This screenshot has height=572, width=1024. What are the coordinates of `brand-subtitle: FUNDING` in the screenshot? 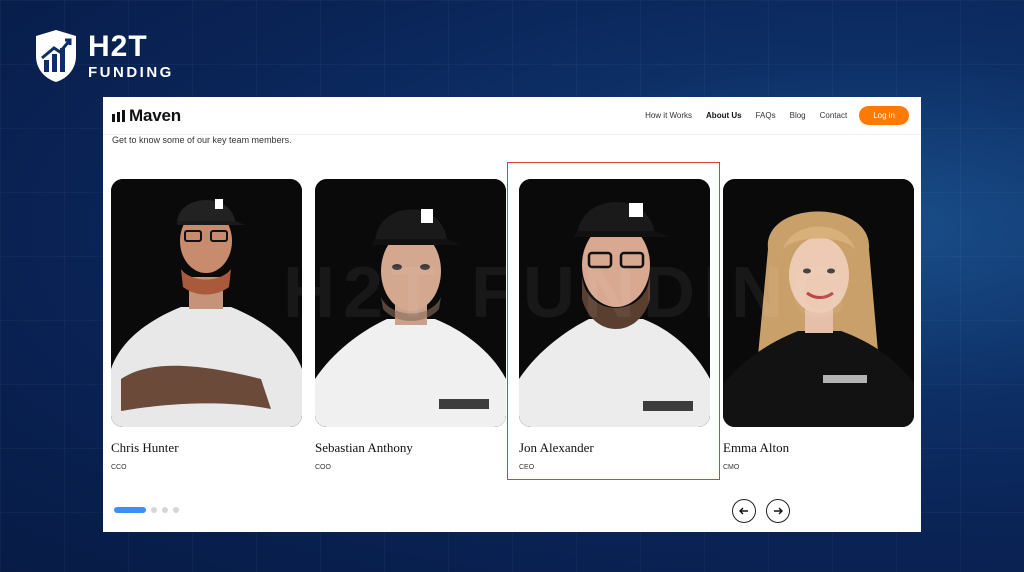 It's located at (131, 72).